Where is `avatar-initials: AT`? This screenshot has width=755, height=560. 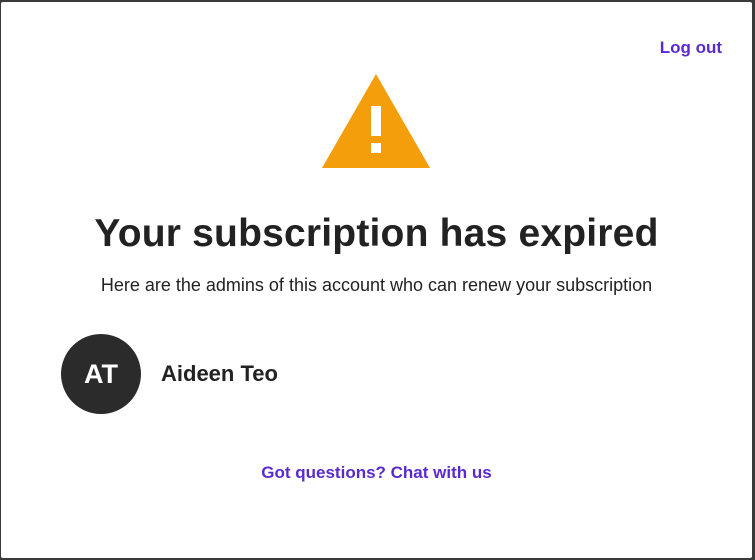 avatar-initials: AT is located at coordinates (101, 373).